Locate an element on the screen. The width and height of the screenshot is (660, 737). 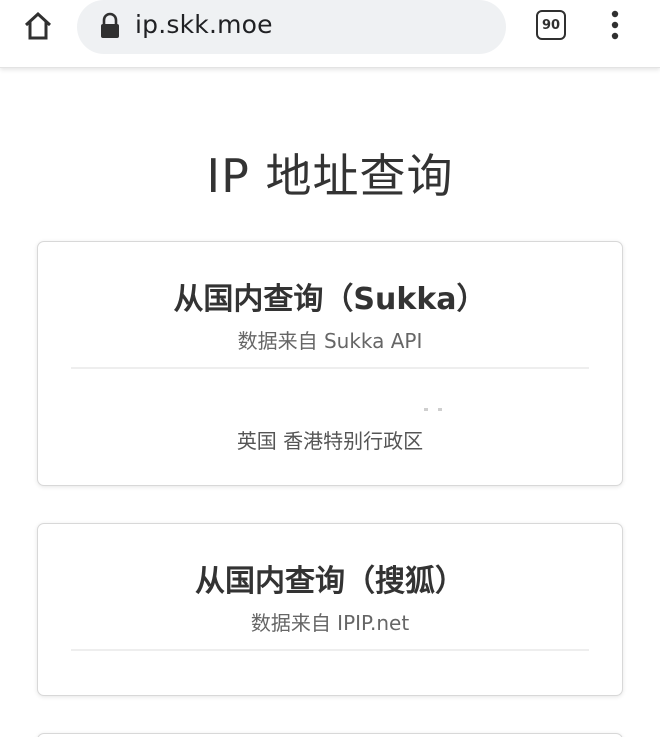
home-button is located at coordinates (38, 26).